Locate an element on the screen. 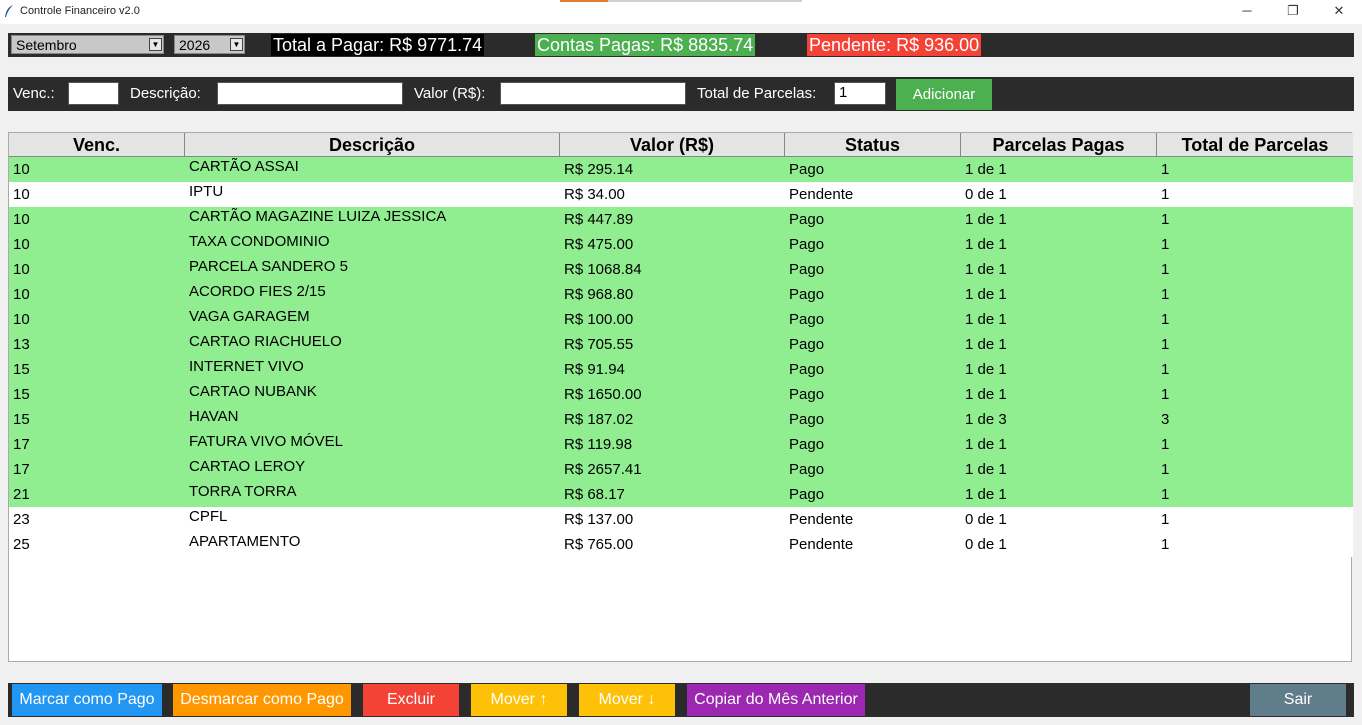 This screenshot has height=725, width=1362. table-row: 15 CARTAO NUBANK R$ 1650.00 Pago 1 de 1 1 is located at coordinates (681, 394).